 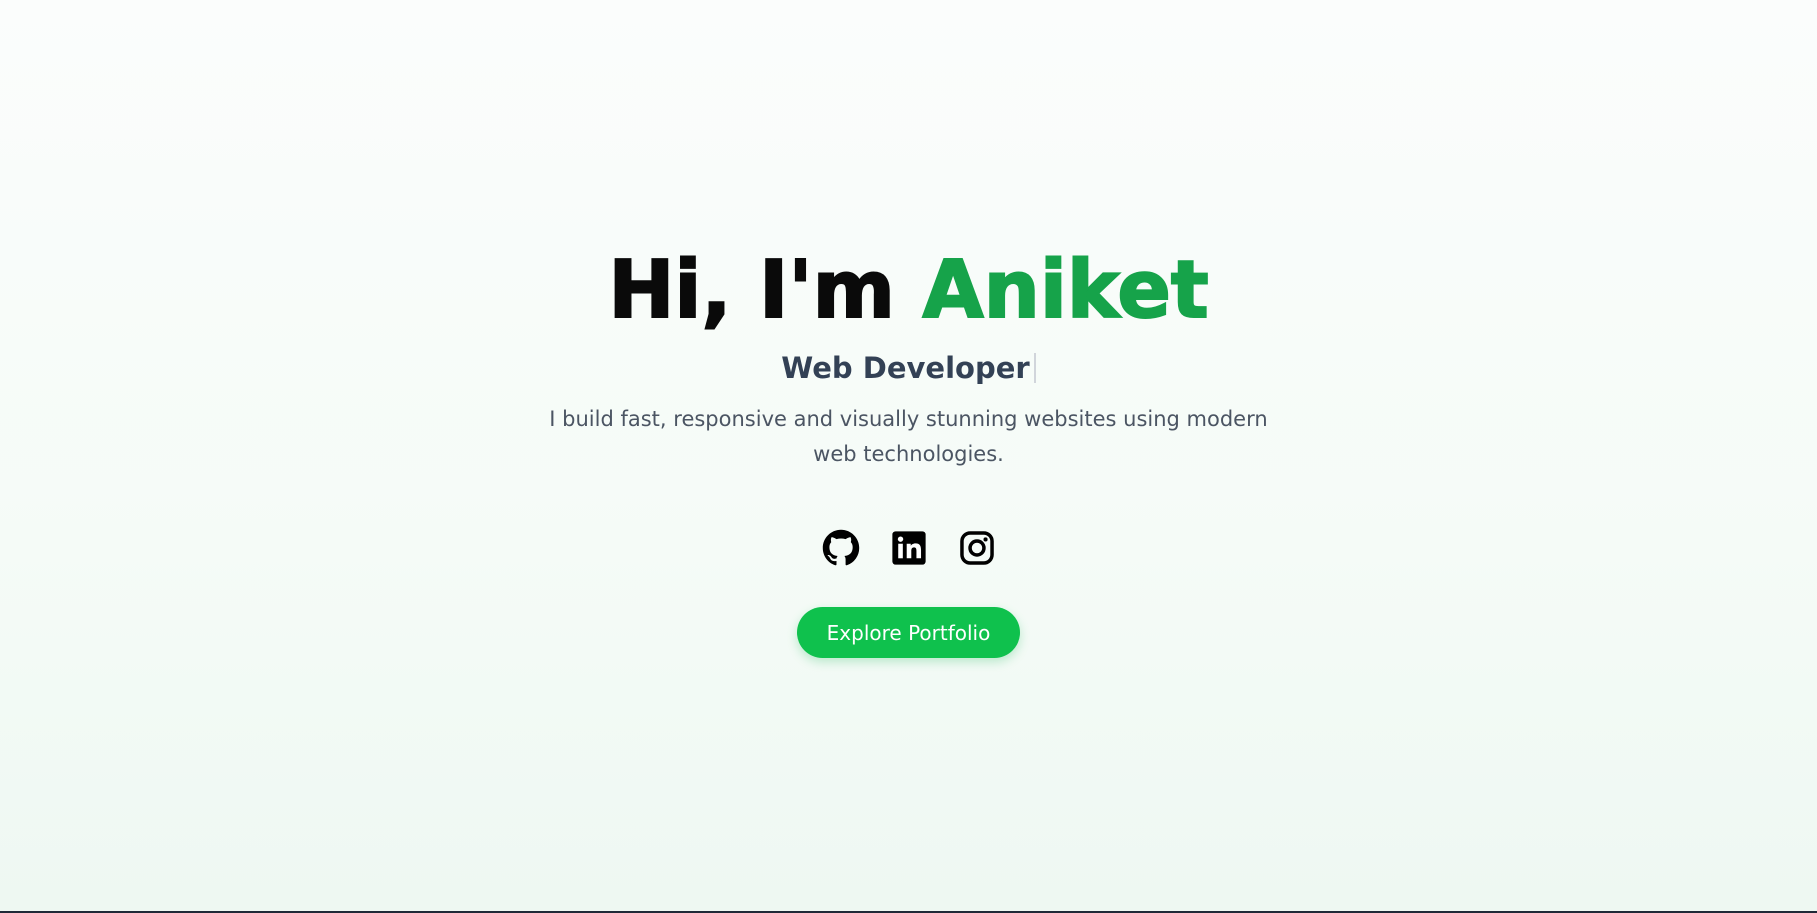 I want to click on linkedin-link, so click(x=909, y=548).